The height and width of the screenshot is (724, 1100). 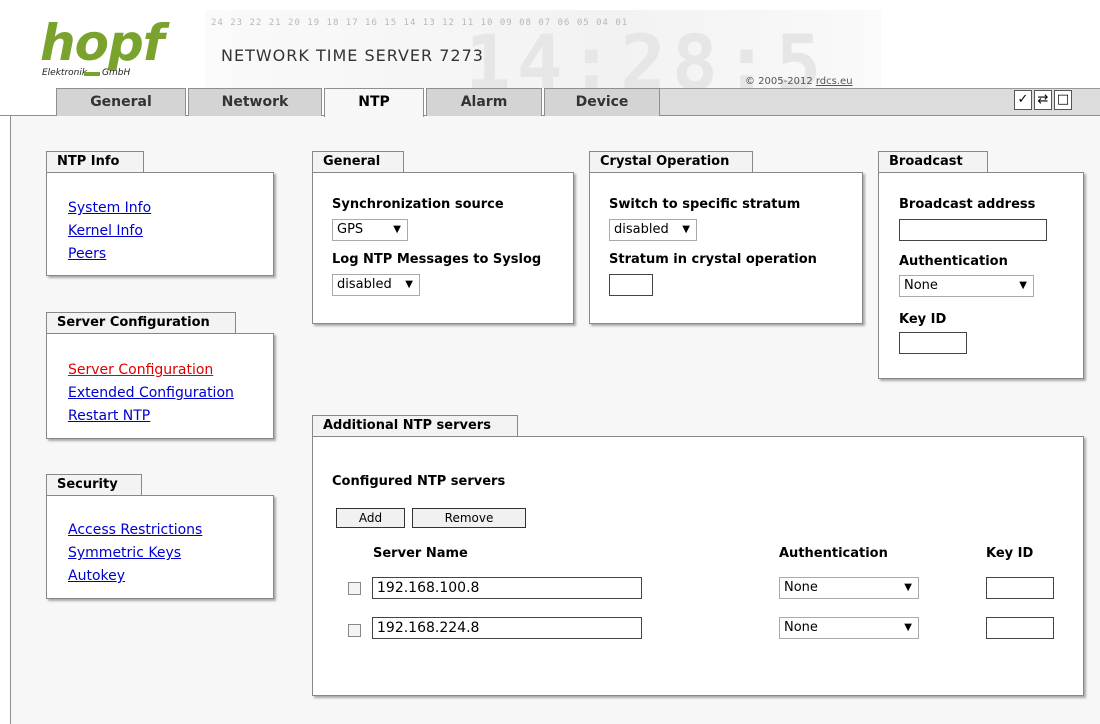 I want to click on crystal-stratum-label: Stratum in crystal operation, so click(x=713, y=259).